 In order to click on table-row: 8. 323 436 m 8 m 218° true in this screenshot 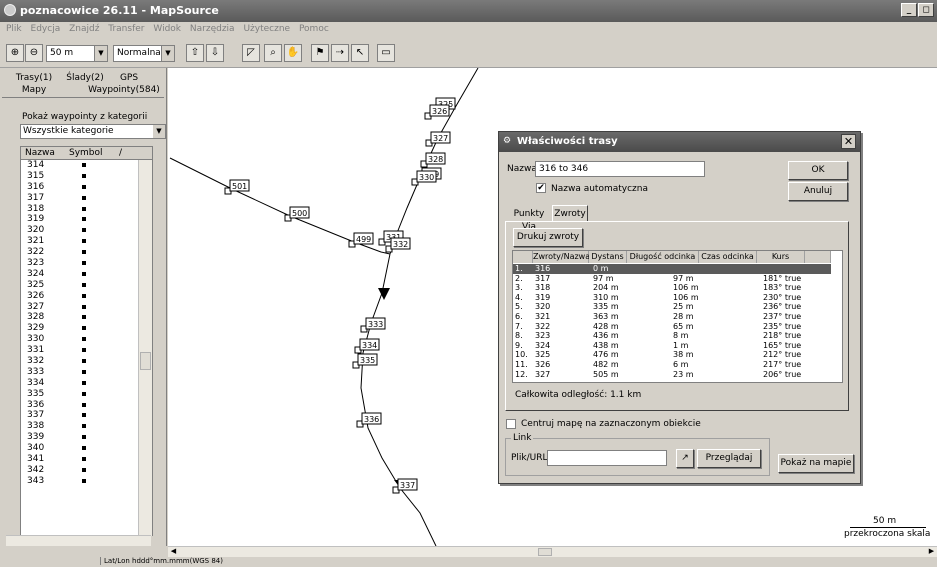, I will do `click(672, 336)`.